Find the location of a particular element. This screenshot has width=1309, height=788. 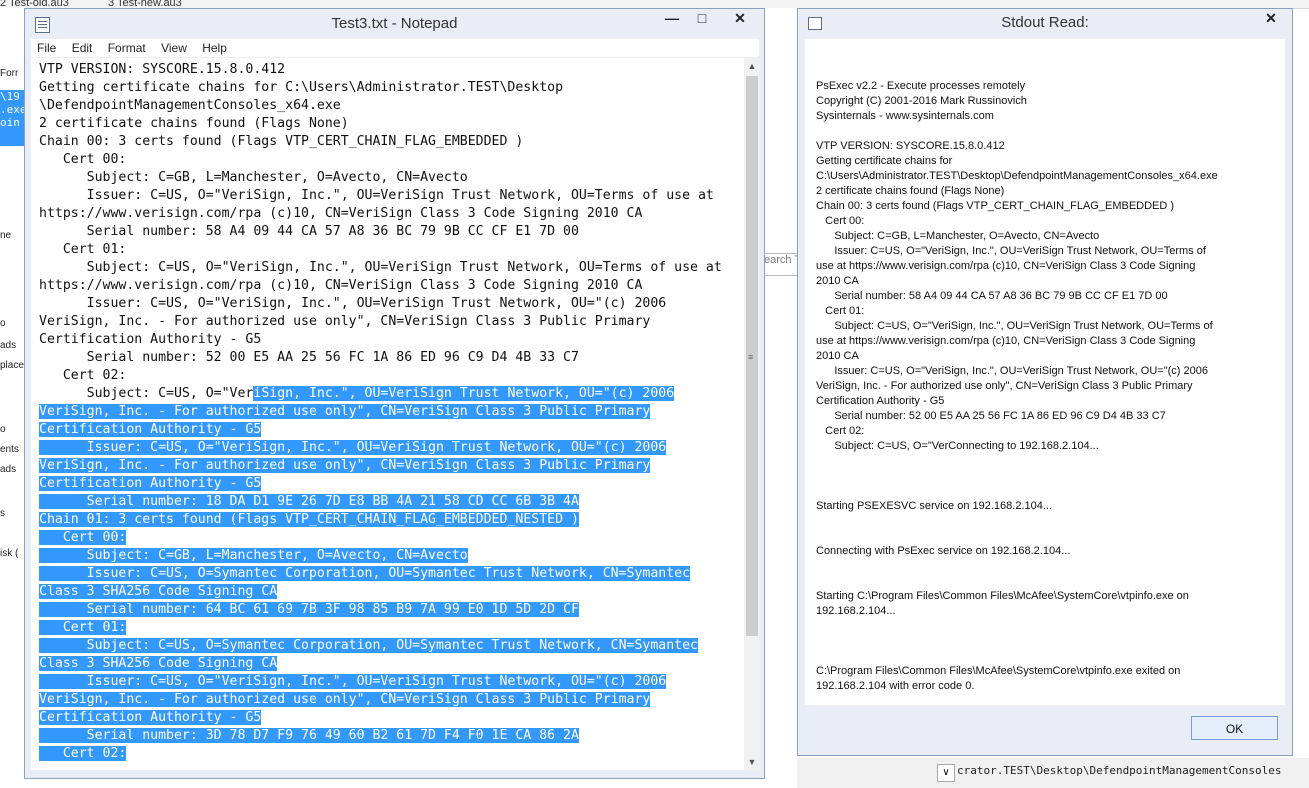

maximize-button: □ is located at coordinates (702, 19).